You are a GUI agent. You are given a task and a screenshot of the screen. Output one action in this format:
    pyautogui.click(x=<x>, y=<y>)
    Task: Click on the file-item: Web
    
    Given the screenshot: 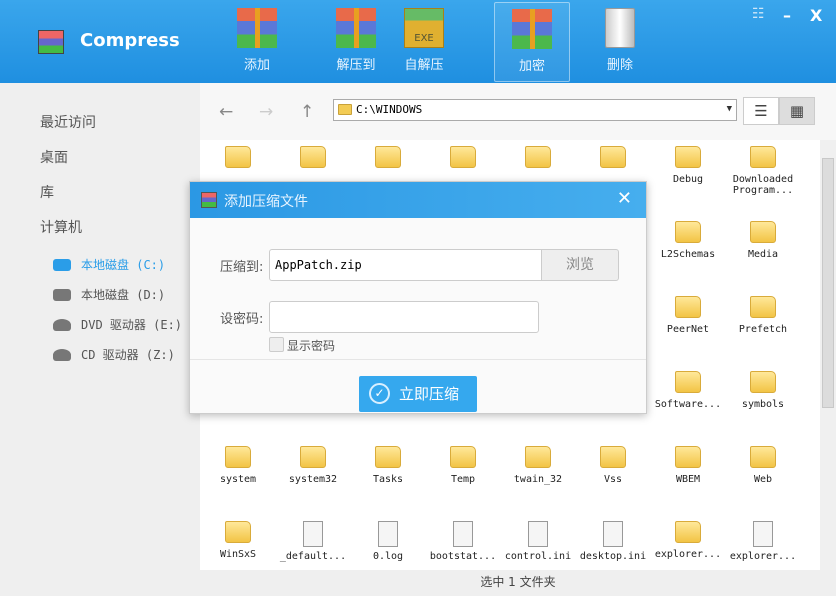 What is the action you would take?
    pyautogui.click(x=763, y=465)
    